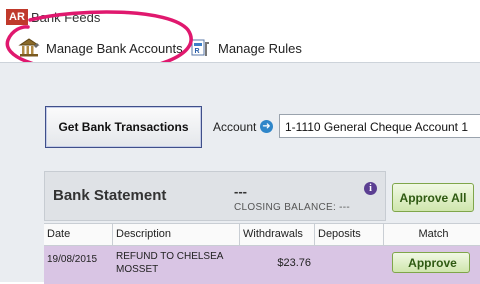  What do you see at coordinates (379, 126) in the screenshot?
I see `account-select: 1-1110 General Cheque Account 1` at bounding box center [379, 126].